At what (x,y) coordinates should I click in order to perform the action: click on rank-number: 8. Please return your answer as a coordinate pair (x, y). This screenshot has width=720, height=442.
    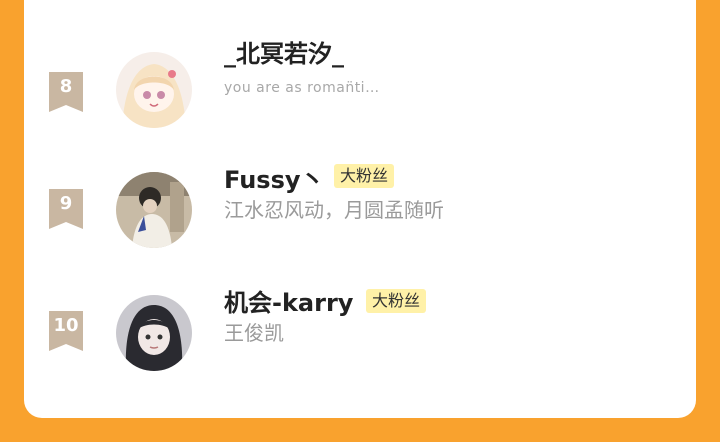
    Looking at the image, I should click on (66, 86).